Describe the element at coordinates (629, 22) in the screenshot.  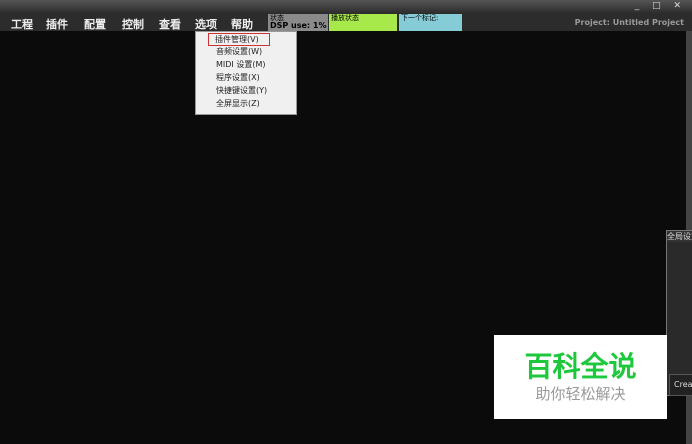
I see `project-name: Project: Untitled Project` at that location.